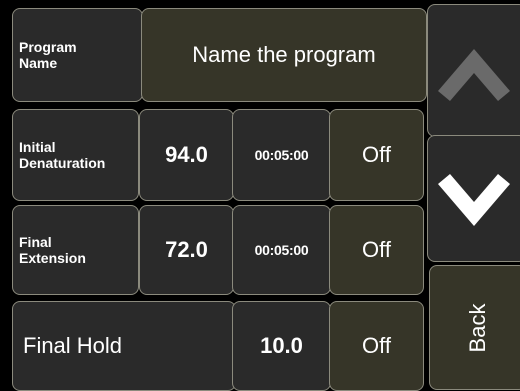 The height and width of the screenshot is (391, 520). I want to click on back-button: Back, so click(474, 327).